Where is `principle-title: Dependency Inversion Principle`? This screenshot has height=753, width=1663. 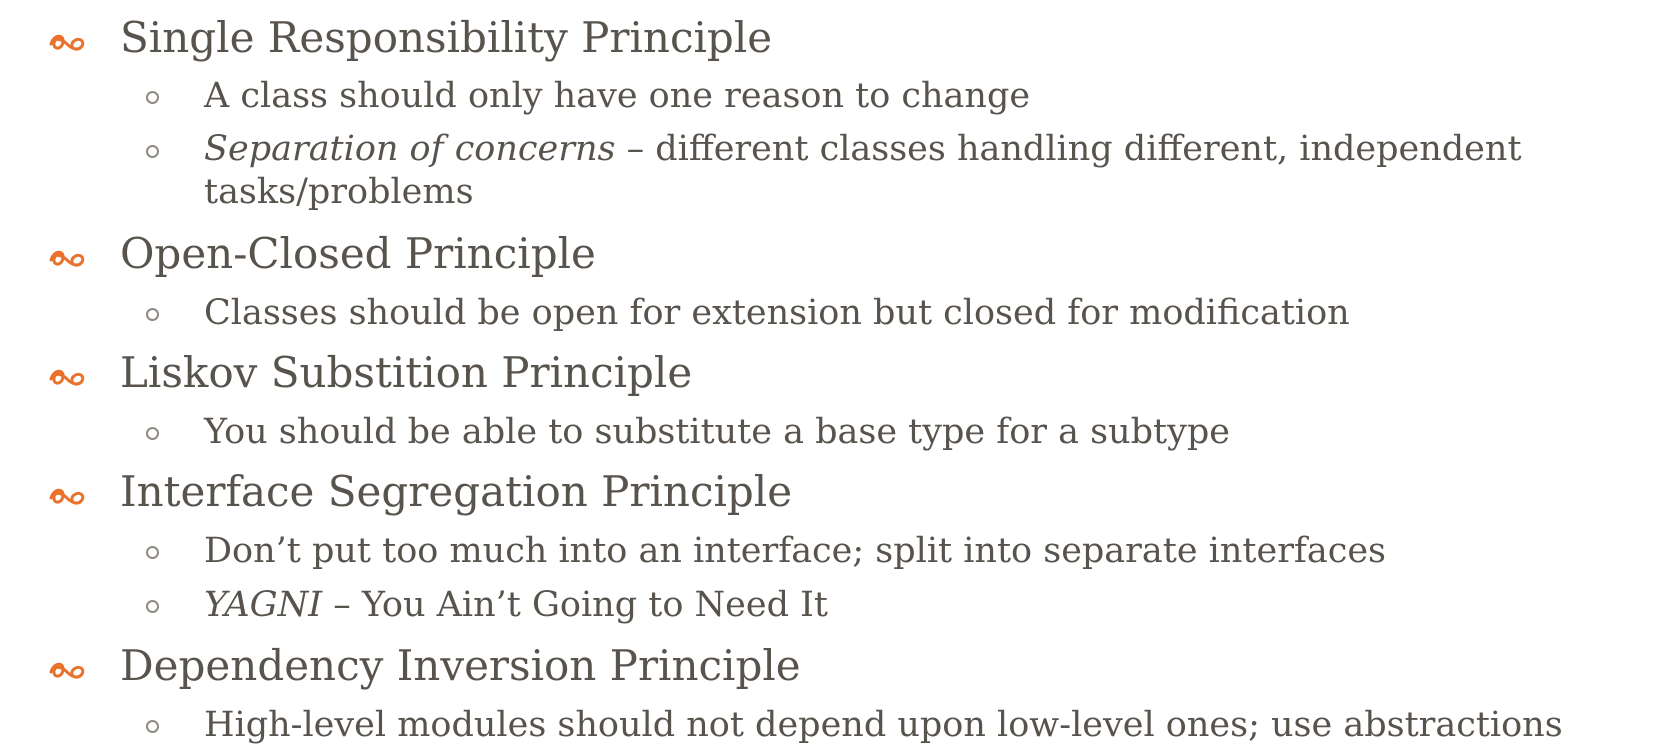 principle-title: Dependency Inversion Principle is located at coordinates (460, 665).